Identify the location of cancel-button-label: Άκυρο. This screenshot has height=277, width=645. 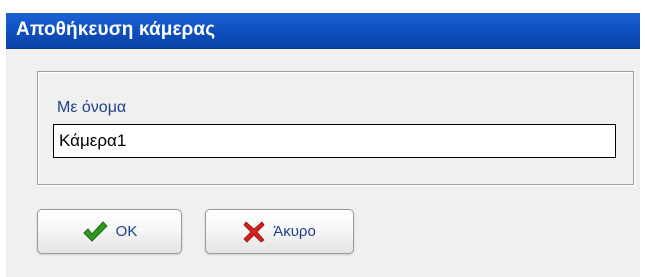
(294, 231).